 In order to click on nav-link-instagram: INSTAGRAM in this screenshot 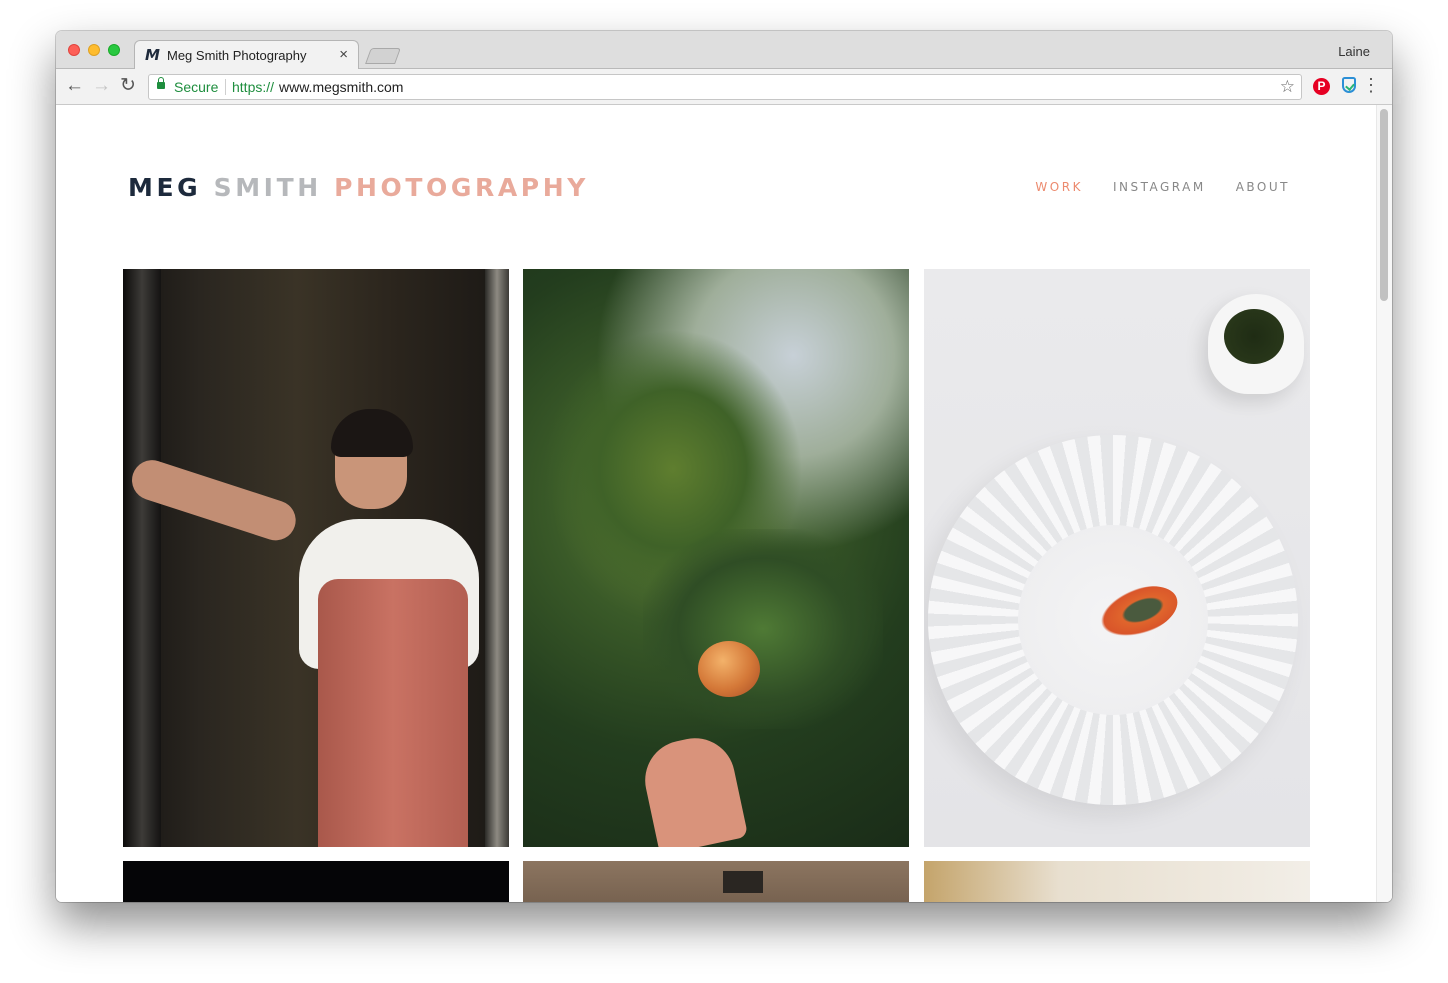, I will do `click(1159, 187)`.